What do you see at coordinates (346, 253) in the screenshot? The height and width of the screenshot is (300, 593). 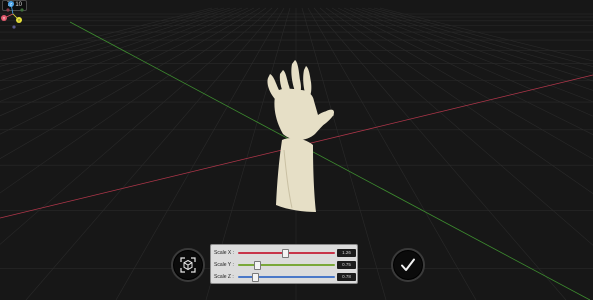 I see `scale-x-value: 1.26` at bounding box center [346, 253].